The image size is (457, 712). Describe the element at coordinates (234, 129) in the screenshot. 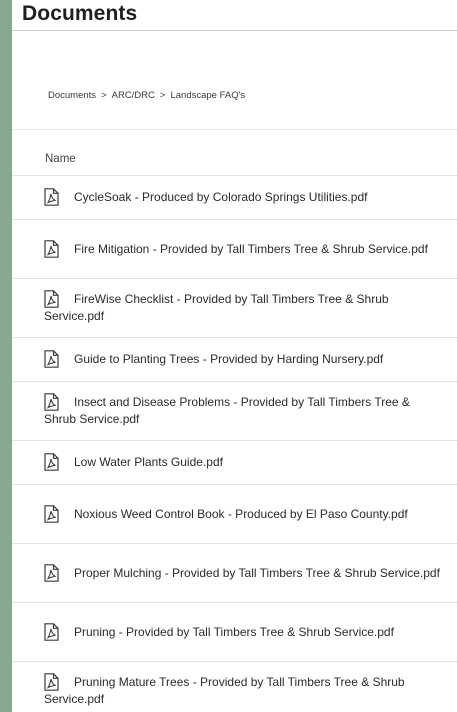

I see `divider` at that location.